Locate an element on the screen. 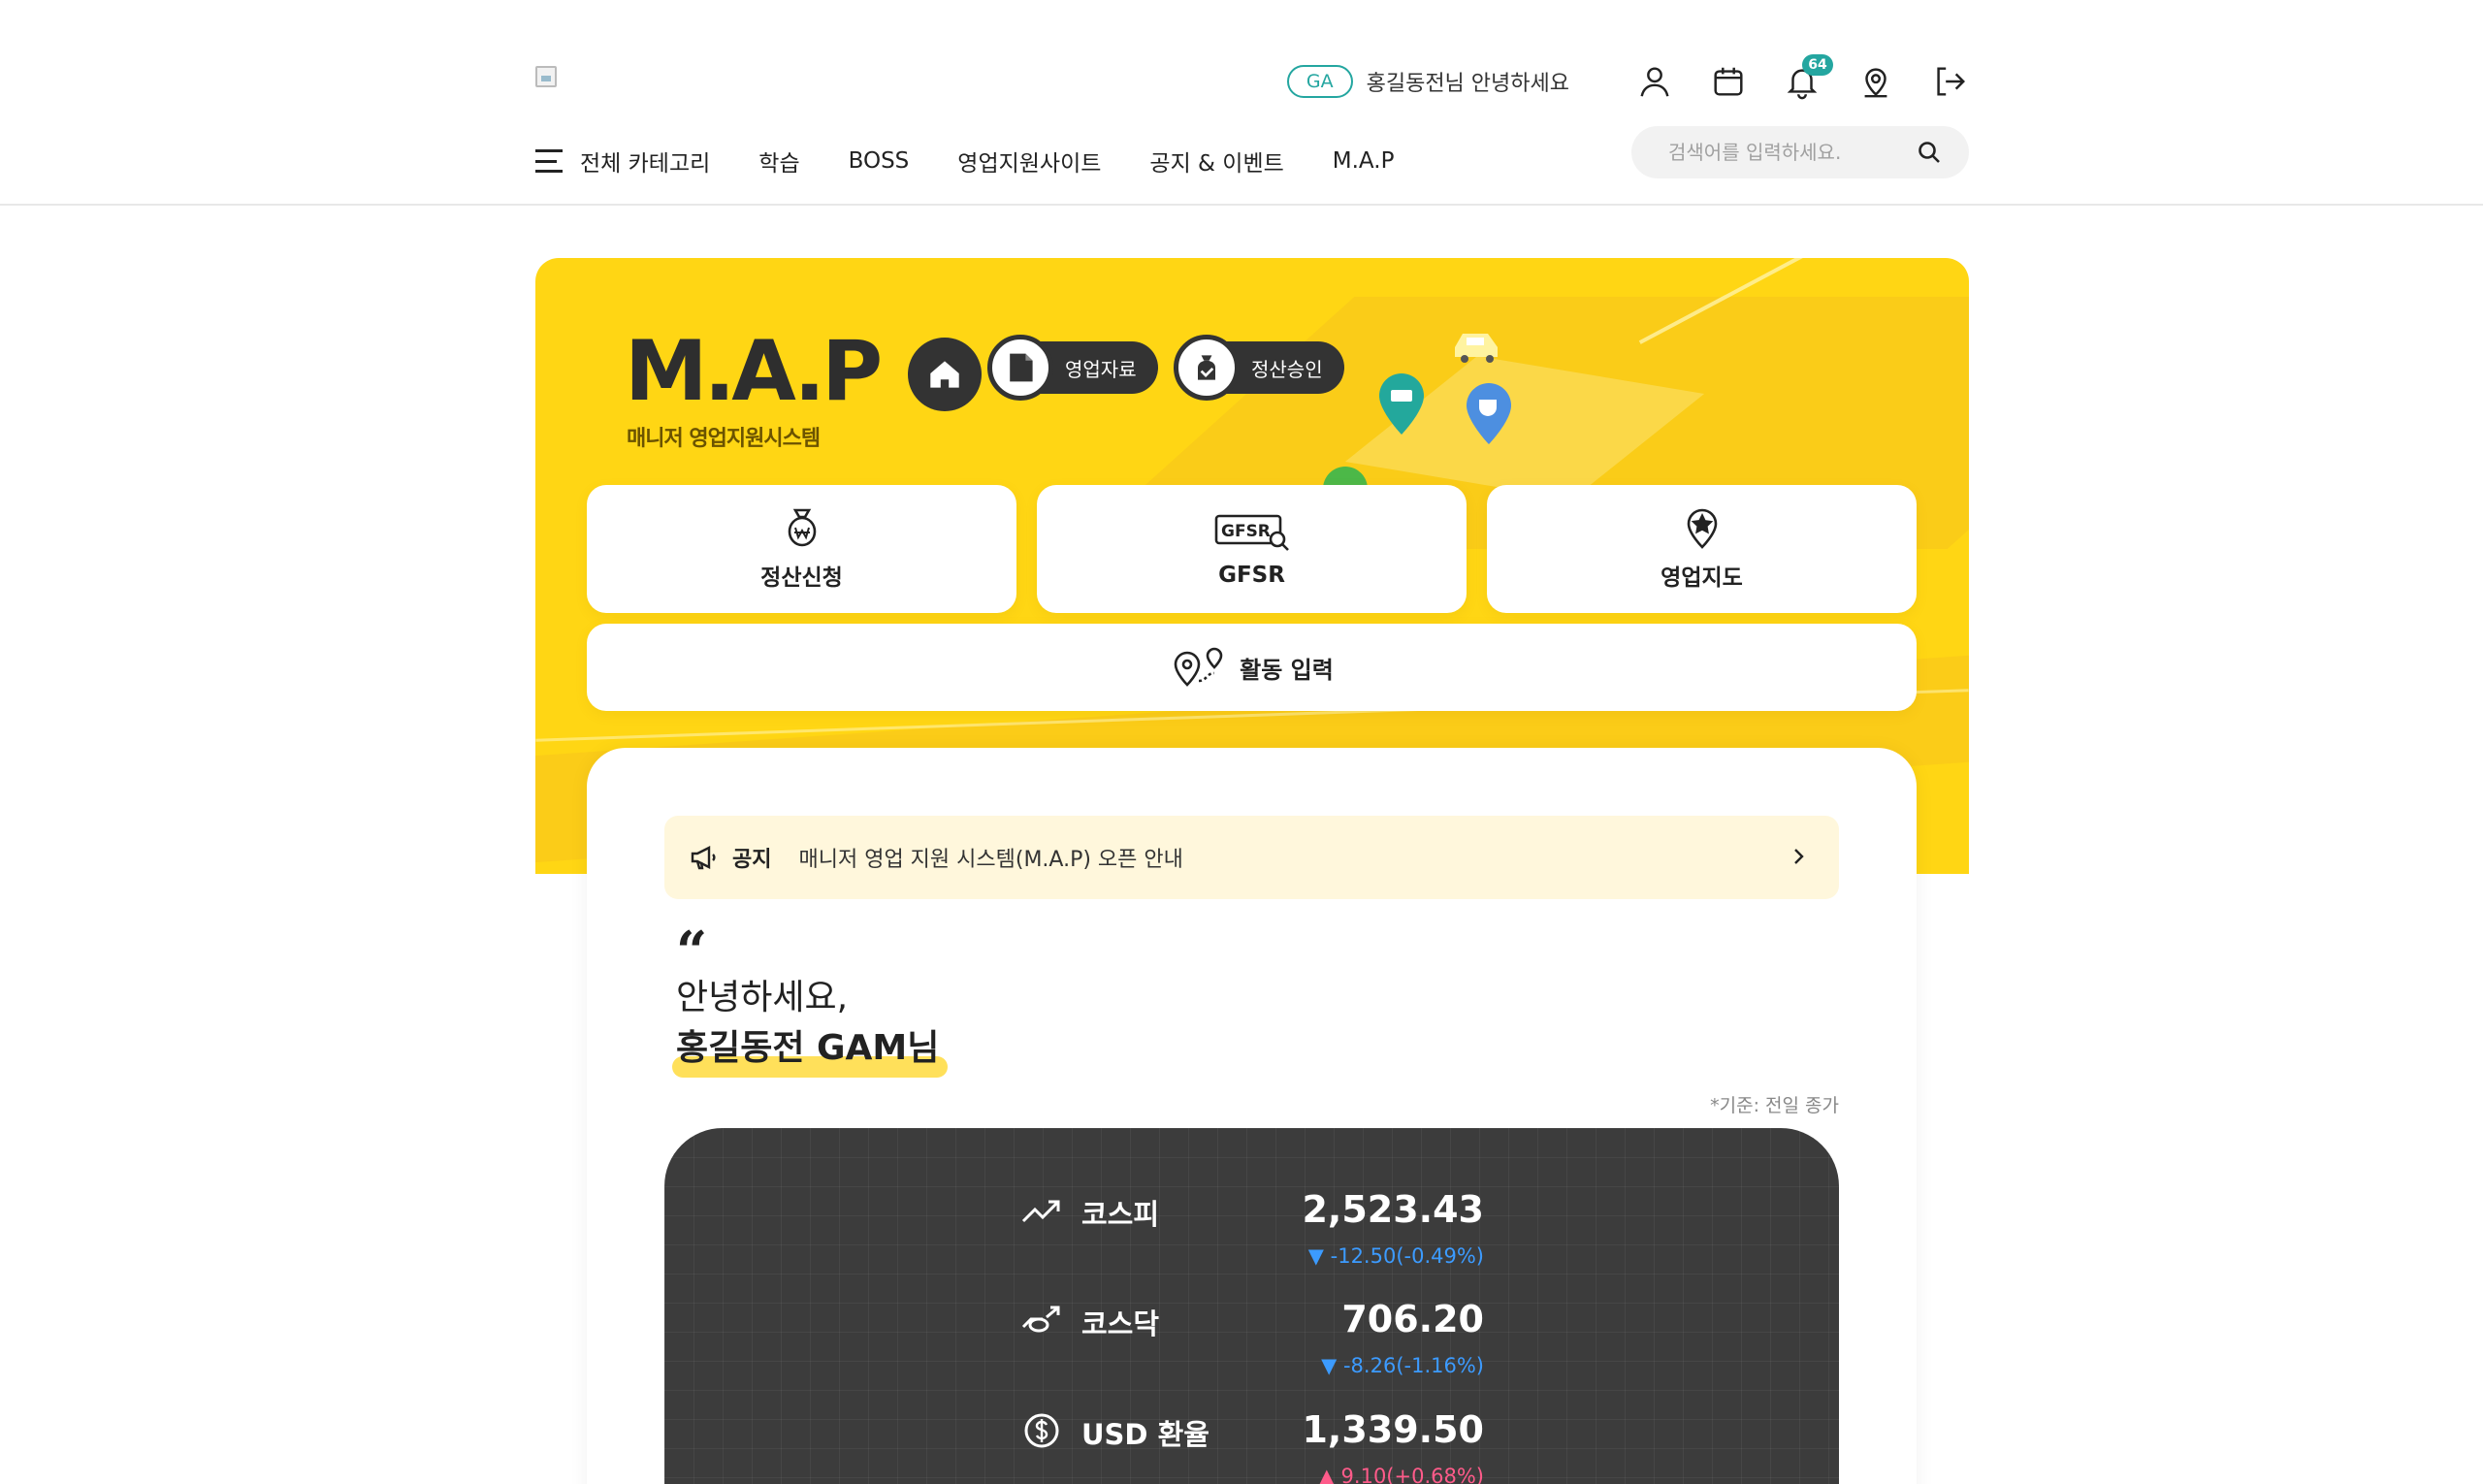  quote-mark-icon: “ is located at coordinates (692, 951).